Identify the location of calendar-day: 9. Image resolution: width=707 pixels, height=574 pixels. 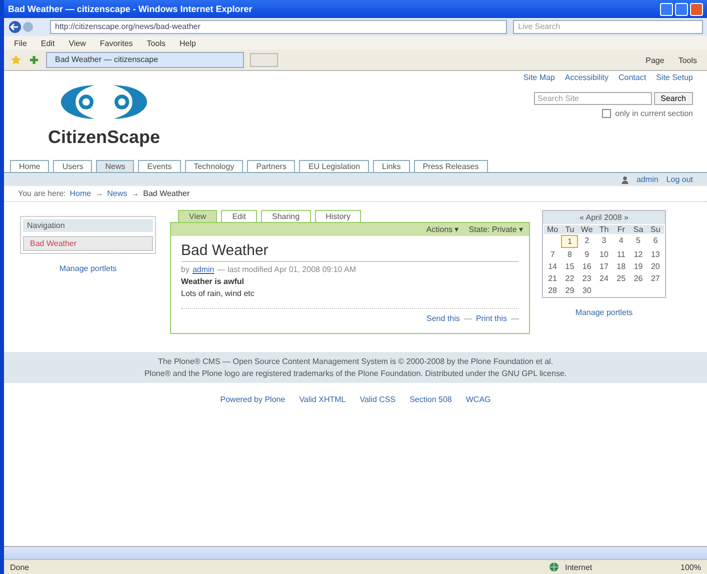
(587, 254).